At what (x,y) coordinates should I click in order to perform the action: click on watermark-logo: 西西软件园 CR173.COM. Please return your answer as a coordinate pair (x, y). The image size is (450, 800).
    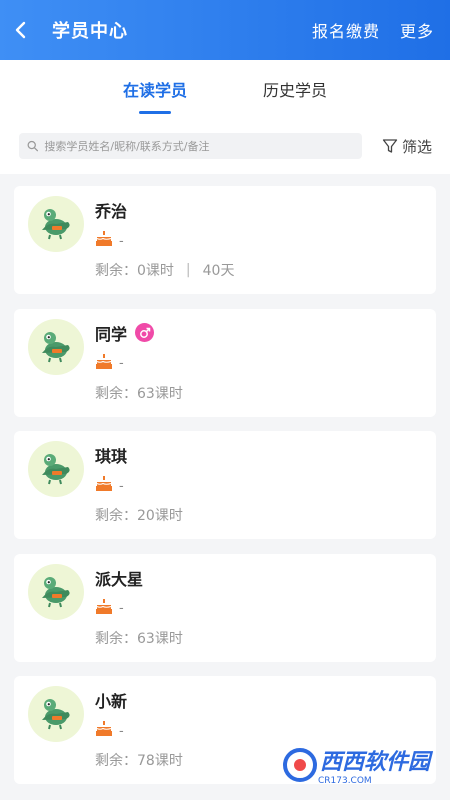
    Looking at the image, I should click on (356, 765).